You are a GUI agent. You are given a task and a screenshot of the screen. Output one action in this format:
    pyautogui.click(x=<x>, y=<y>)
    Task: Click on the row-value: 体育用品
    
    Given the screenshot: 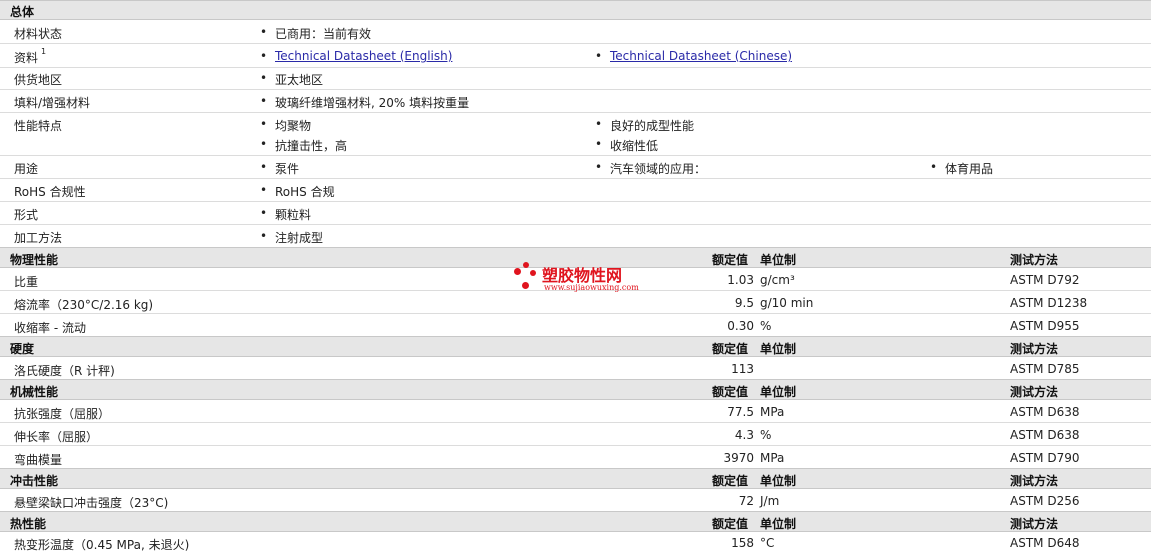 What is the action you would take?
    pyautogui.click(x=961, y=168)
    